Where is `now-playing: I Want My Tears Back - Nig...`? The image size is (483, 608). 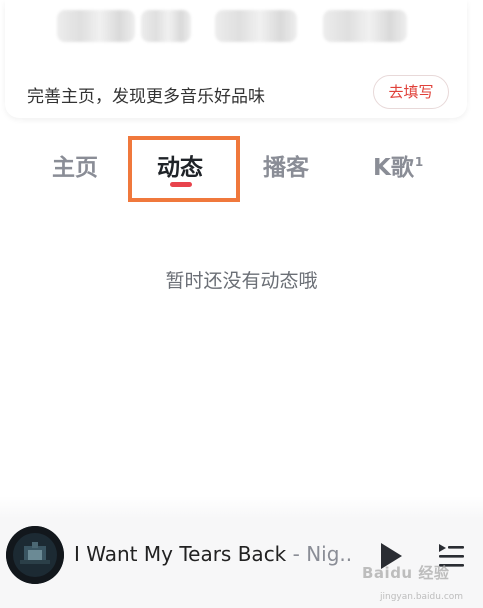
now-playing: I Want My Tears Back - Nig... is located at coordinates (212, 554).